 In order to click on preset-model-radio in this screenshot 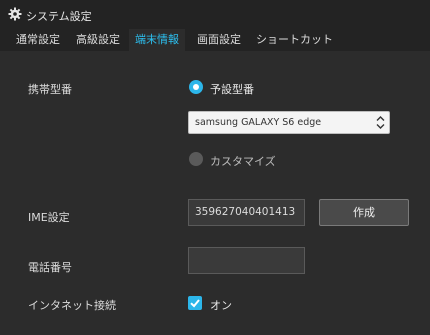, I will do `click(196, 87)`.